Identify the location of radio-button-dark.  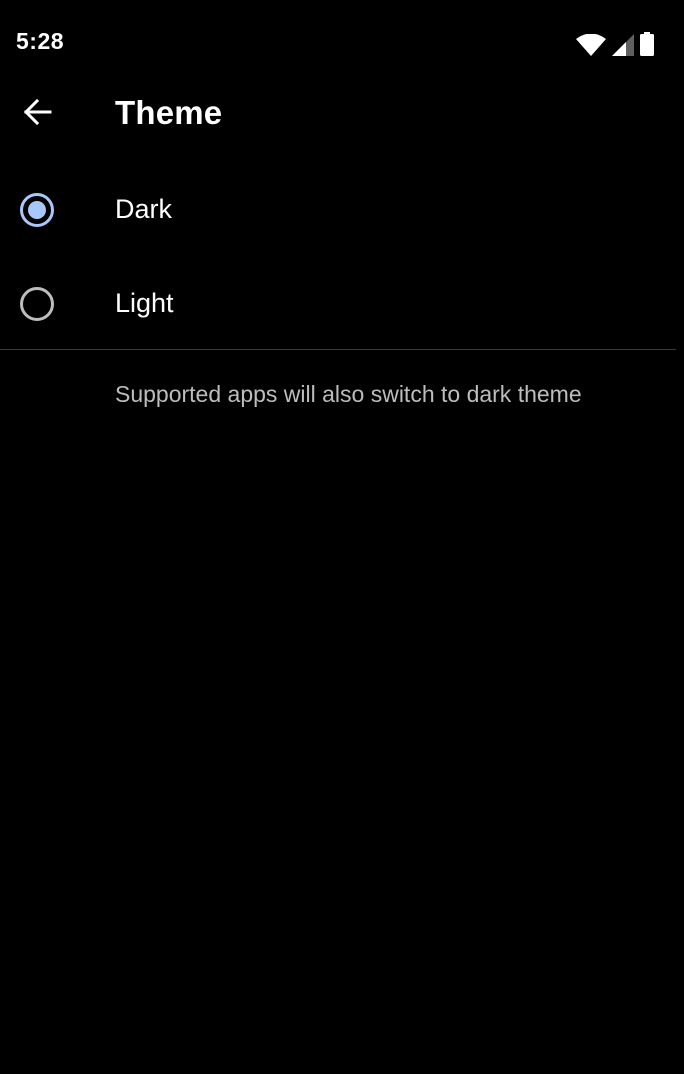
(37, 210).